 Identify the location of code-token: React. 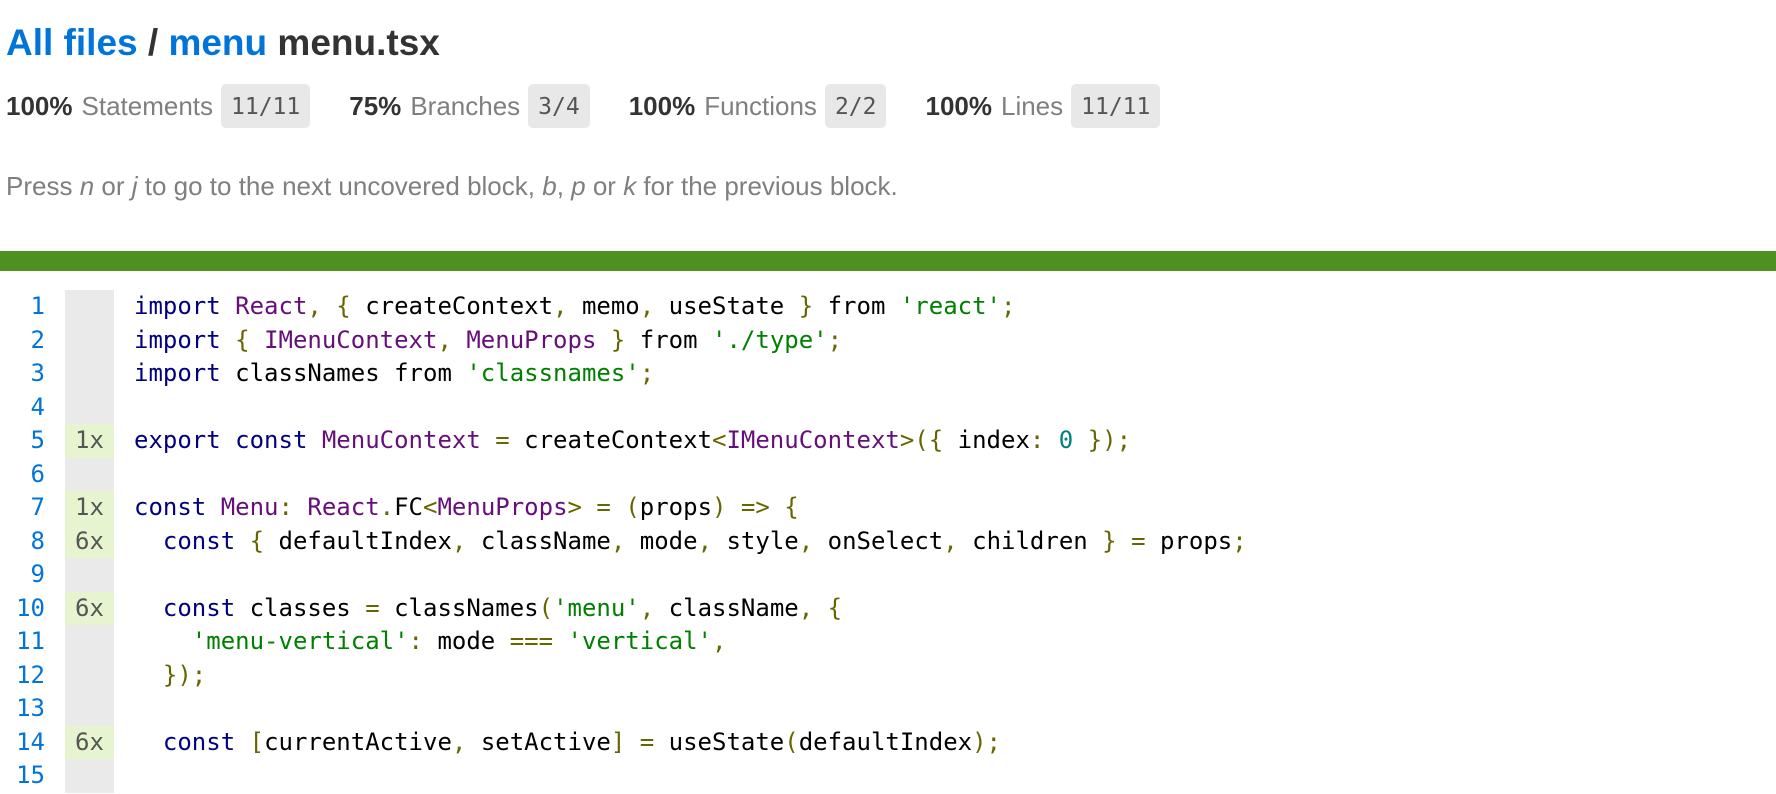
(271, 306).